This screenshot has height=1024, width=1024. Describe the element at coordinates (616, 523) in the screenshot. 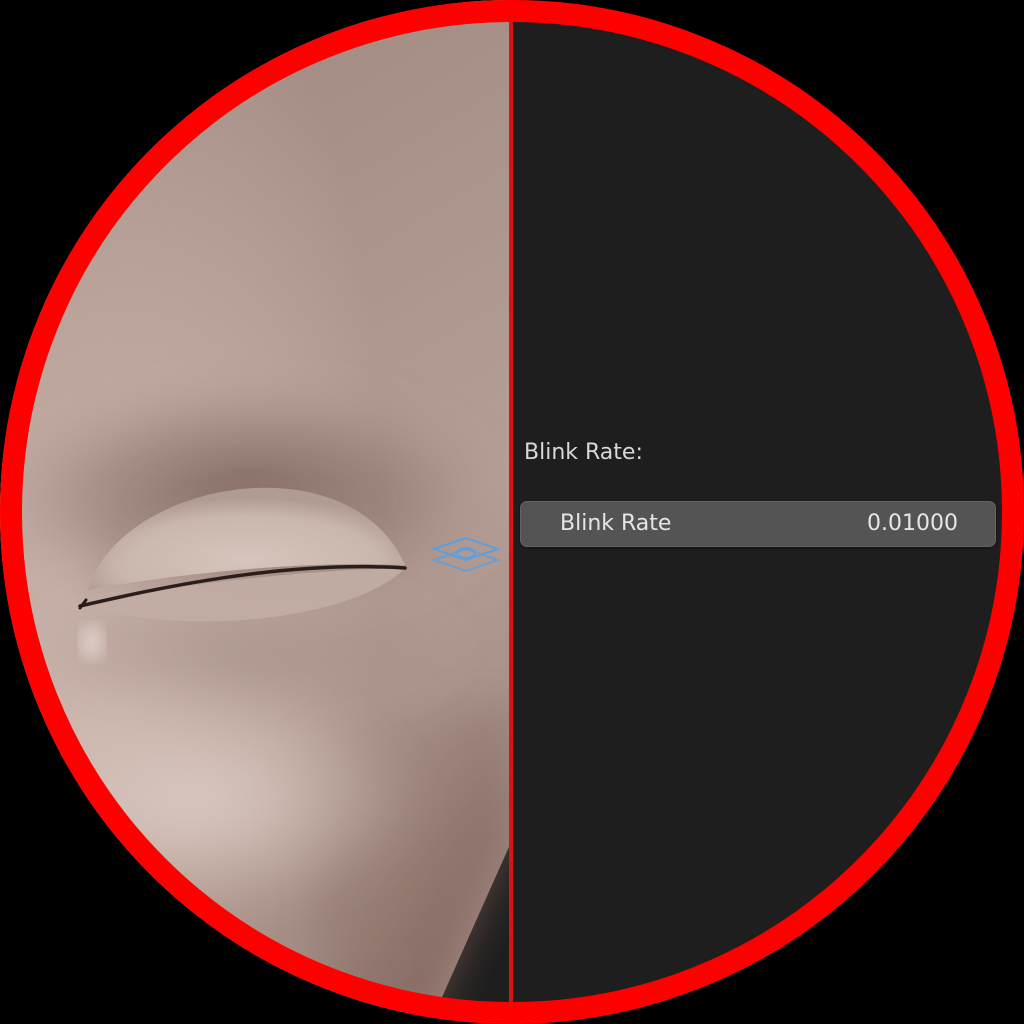

I see `blink-rate-field-label: Blink Rate` at that location.